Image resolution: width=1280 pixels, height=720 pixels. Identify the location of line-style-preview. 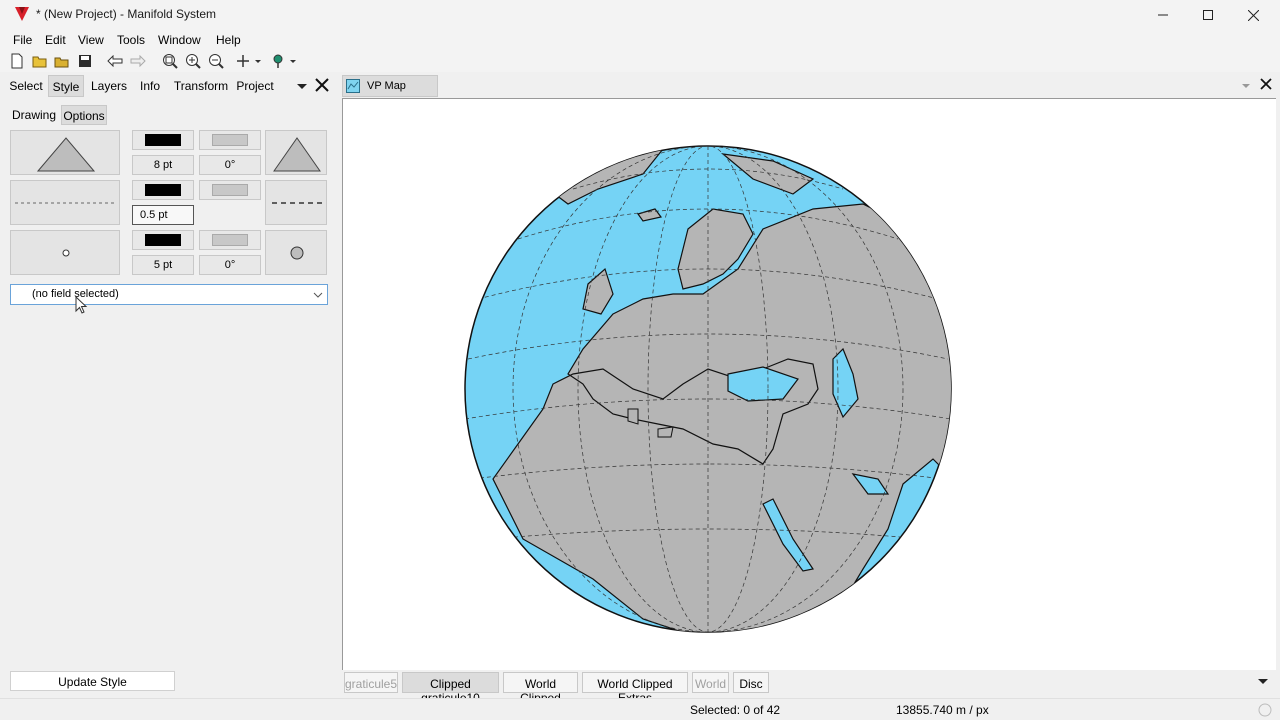
(65, 202).